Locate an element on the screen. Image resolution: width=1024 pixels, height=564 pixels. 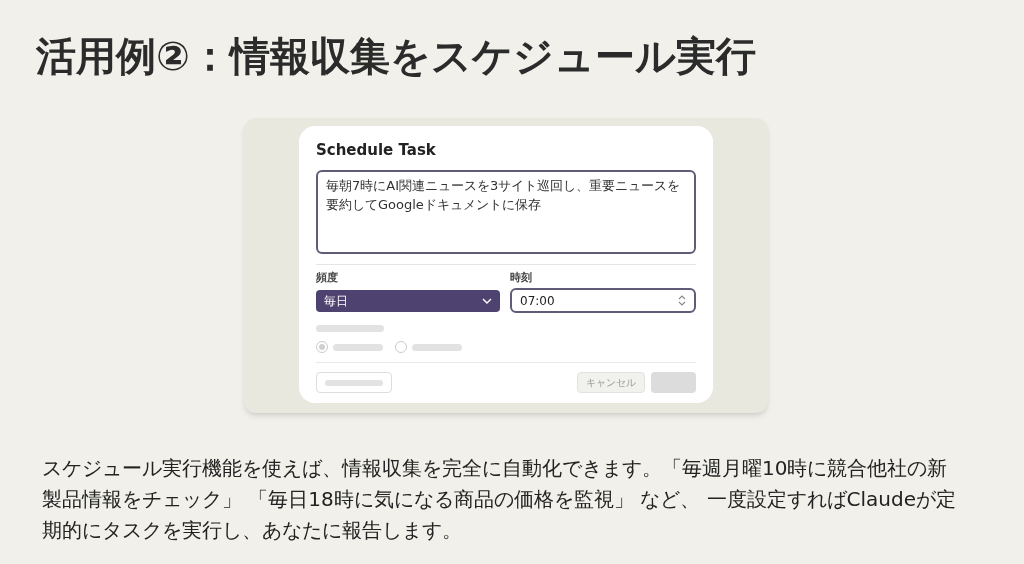
prompt-field: 毎朝7時にAI関連ニュースを3サイト巡回し、重要ニュースを要約してGoogleドキュメントに保存 is located at coordinates (506, 212).